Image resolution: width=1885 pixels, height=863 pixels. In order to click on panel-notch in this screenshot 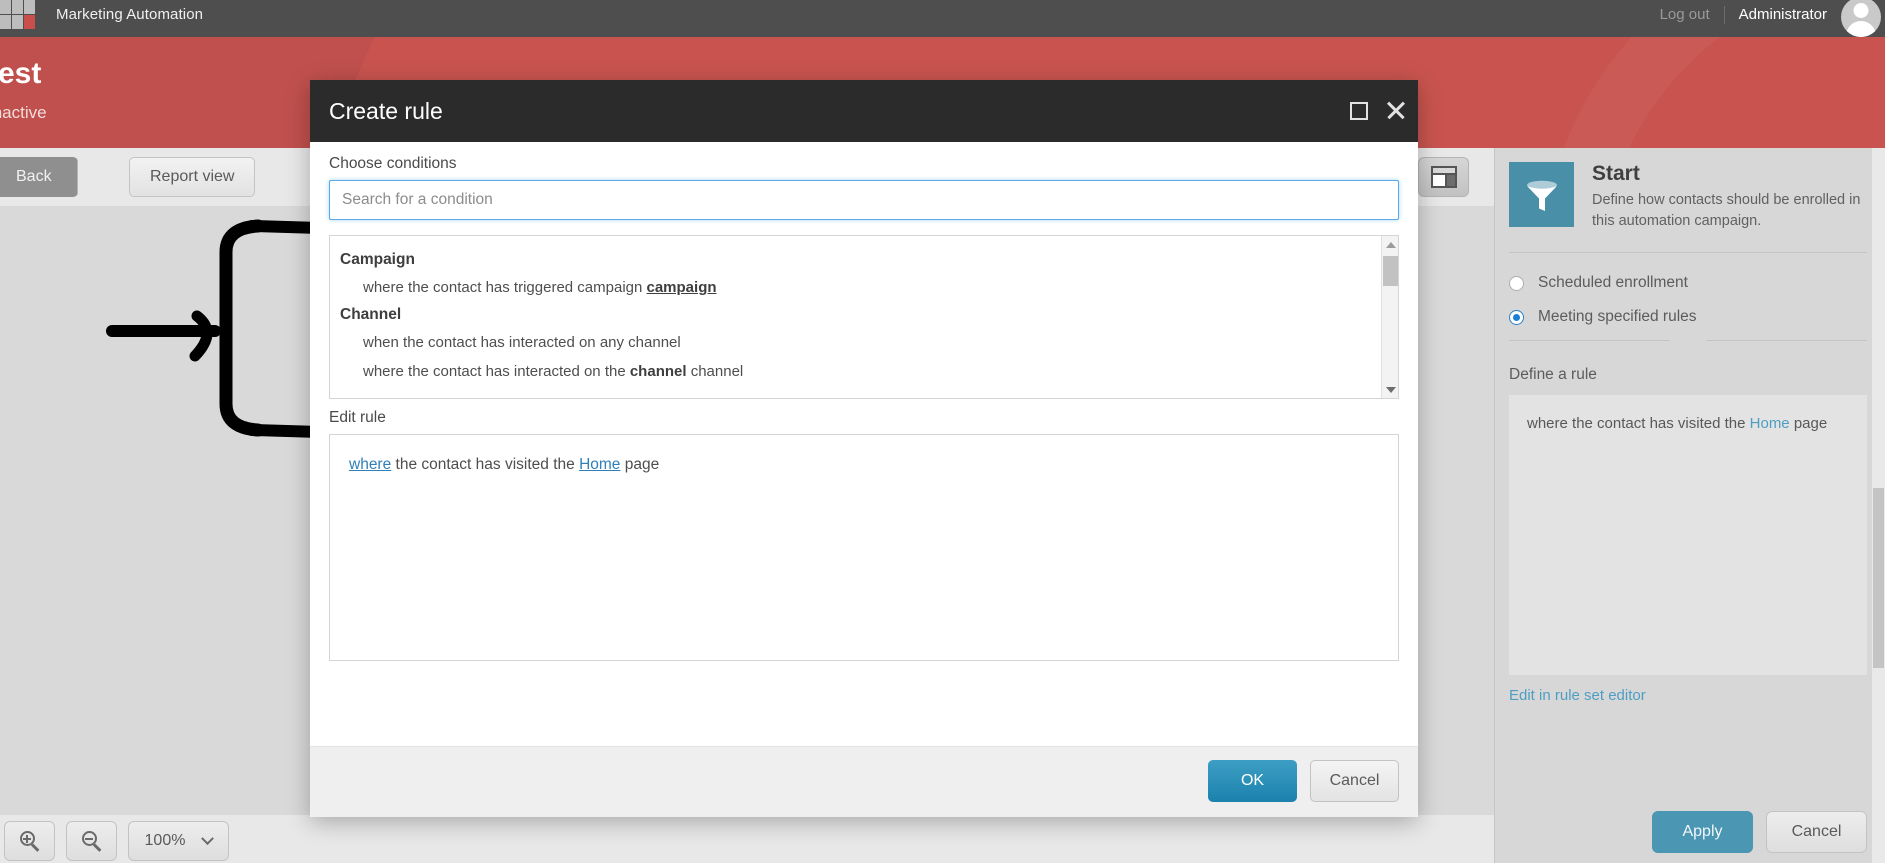, I will do `click(1688, 347)`.